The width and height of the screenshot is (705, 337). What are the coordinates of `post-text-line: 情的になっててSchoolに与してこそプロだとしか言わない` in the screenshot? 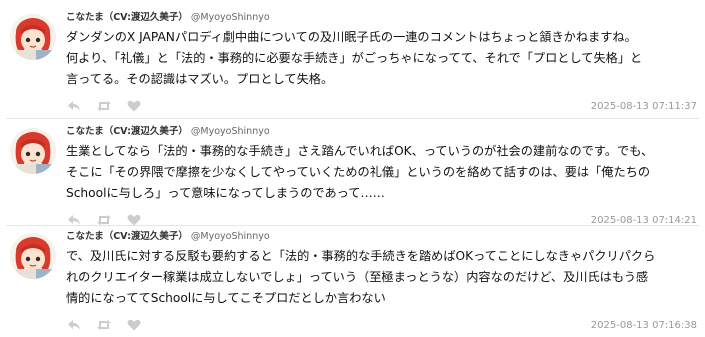 It's located at (226, 298).